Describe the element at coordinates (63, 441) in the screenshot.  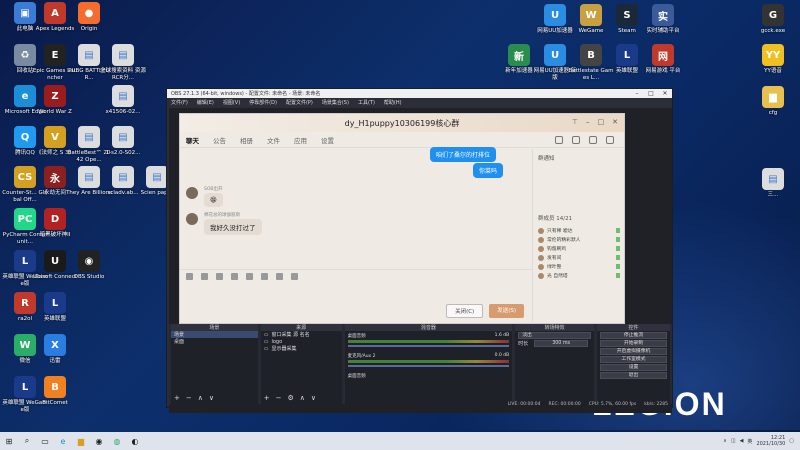
I see `edge-icon: e` at that location.